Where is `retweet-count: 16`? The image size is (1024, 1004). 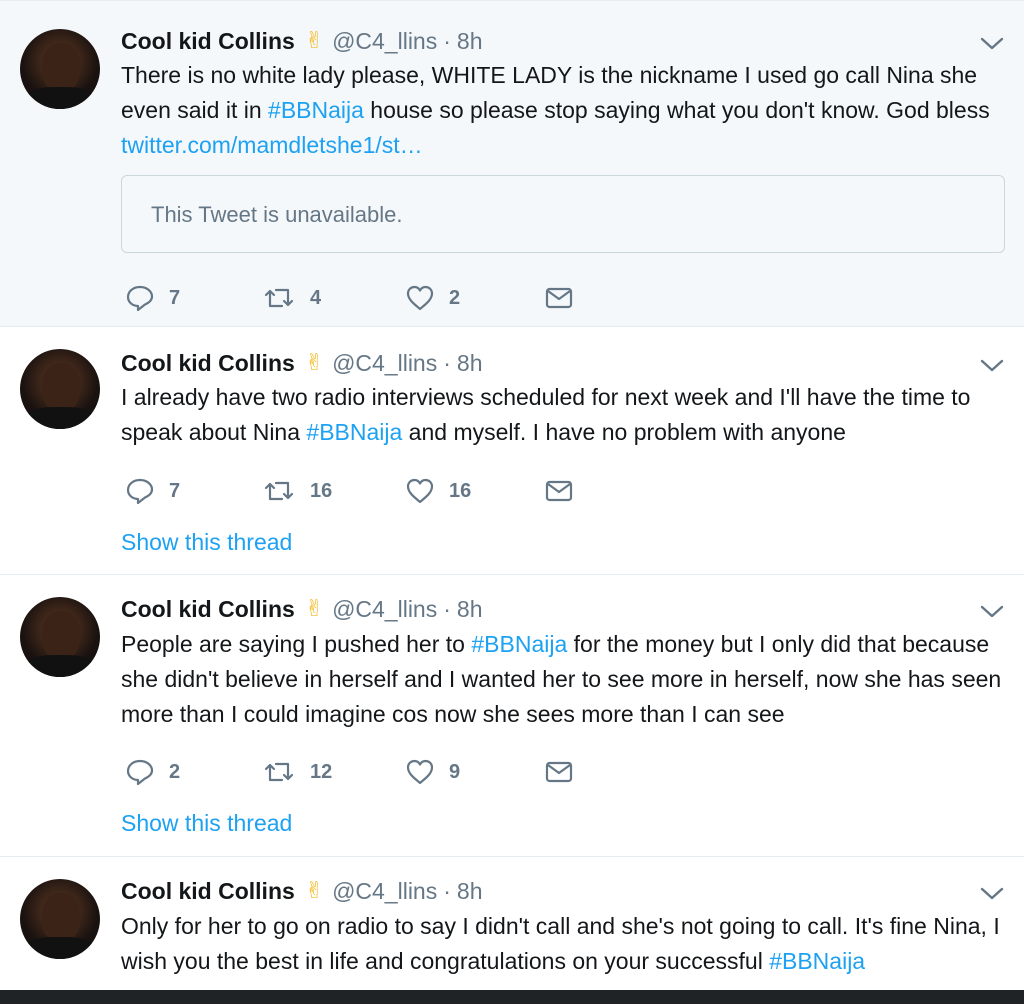
retweet-count: 16 is located at coordinates (321, 490).